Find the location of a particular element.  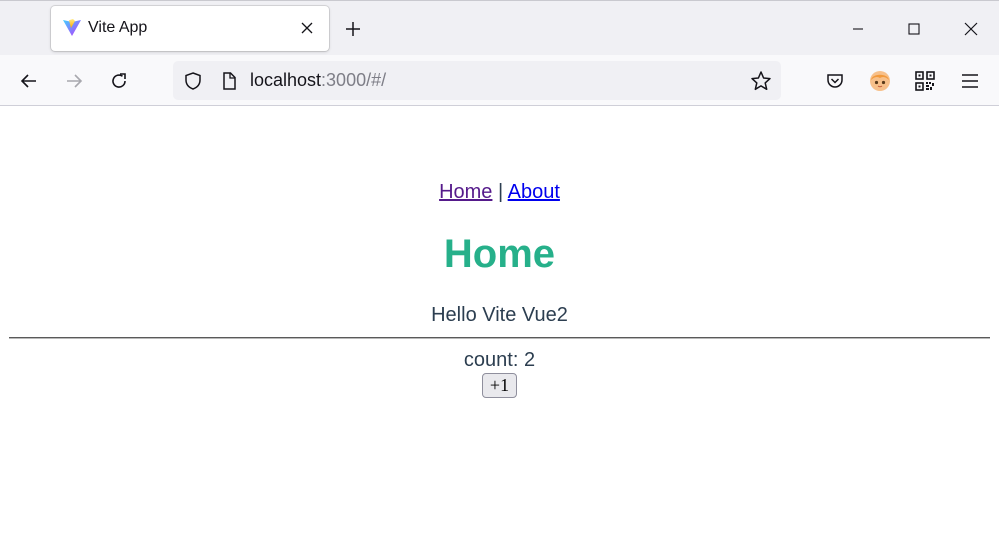

divider is located at coordinates (499, 338).